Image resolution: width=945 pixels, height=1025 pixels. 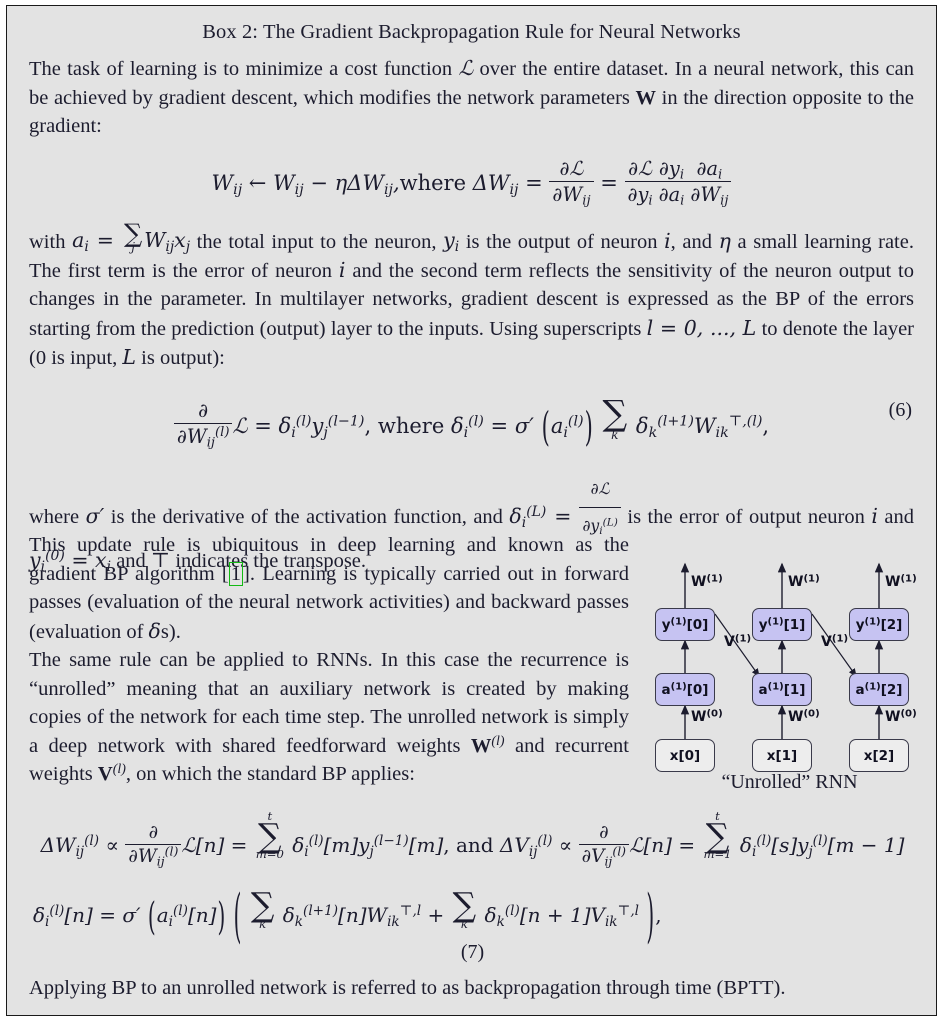 What do you see at coordinates (111, 773) in the screenshot?
I see `symbol-V-sup-l: V(l)` at bounding box center [111, 773].